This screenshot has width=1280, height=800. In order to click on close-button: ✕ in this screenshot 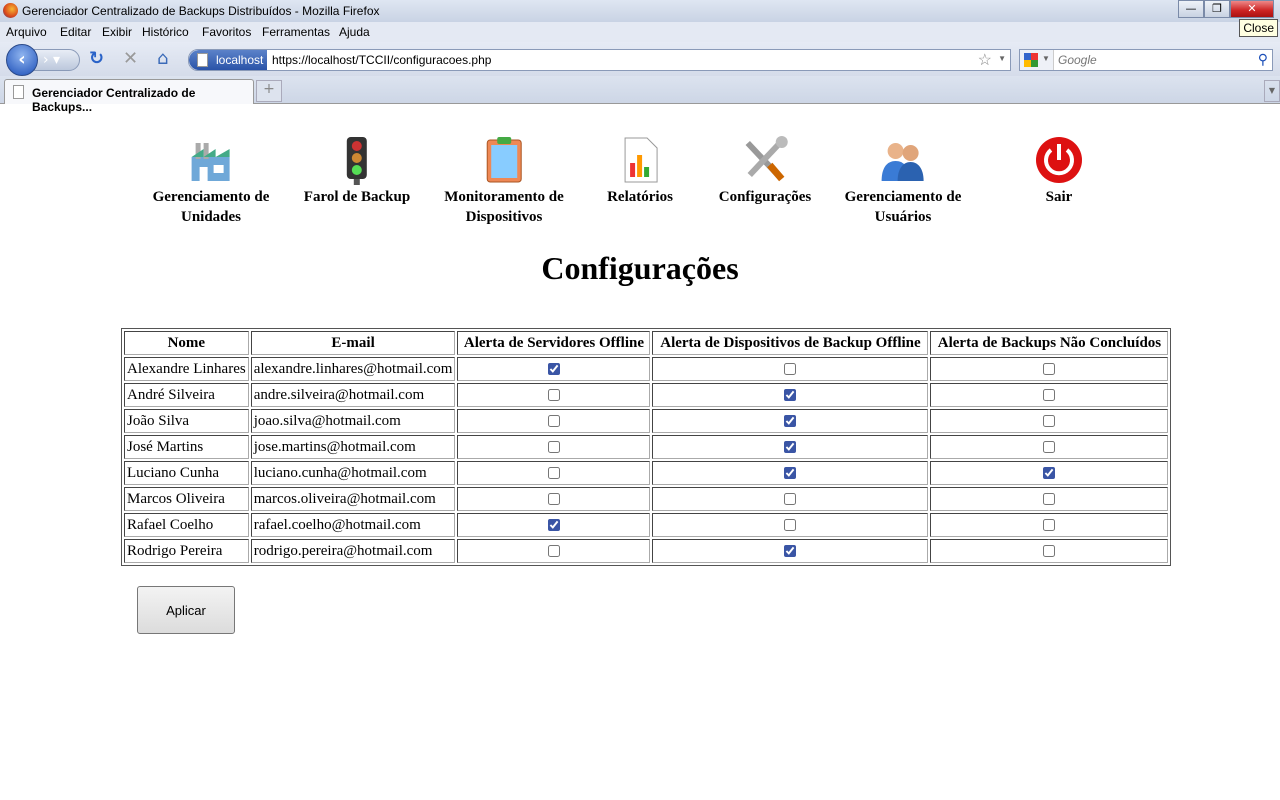, I will do `click(1252, 9)`.